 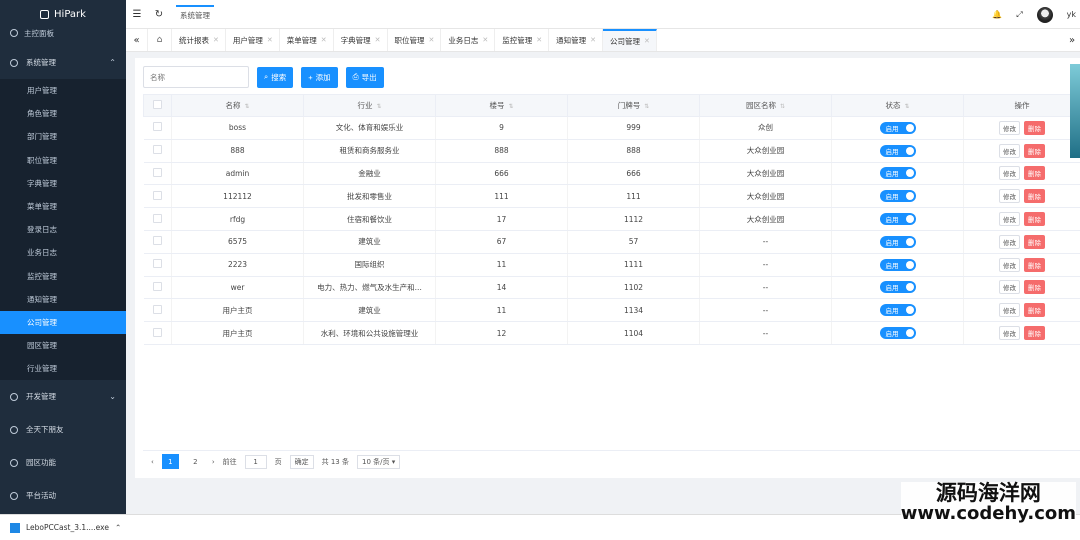 I want to click on sidebar-item-park: 园区管理, so click(x=63, y=345).